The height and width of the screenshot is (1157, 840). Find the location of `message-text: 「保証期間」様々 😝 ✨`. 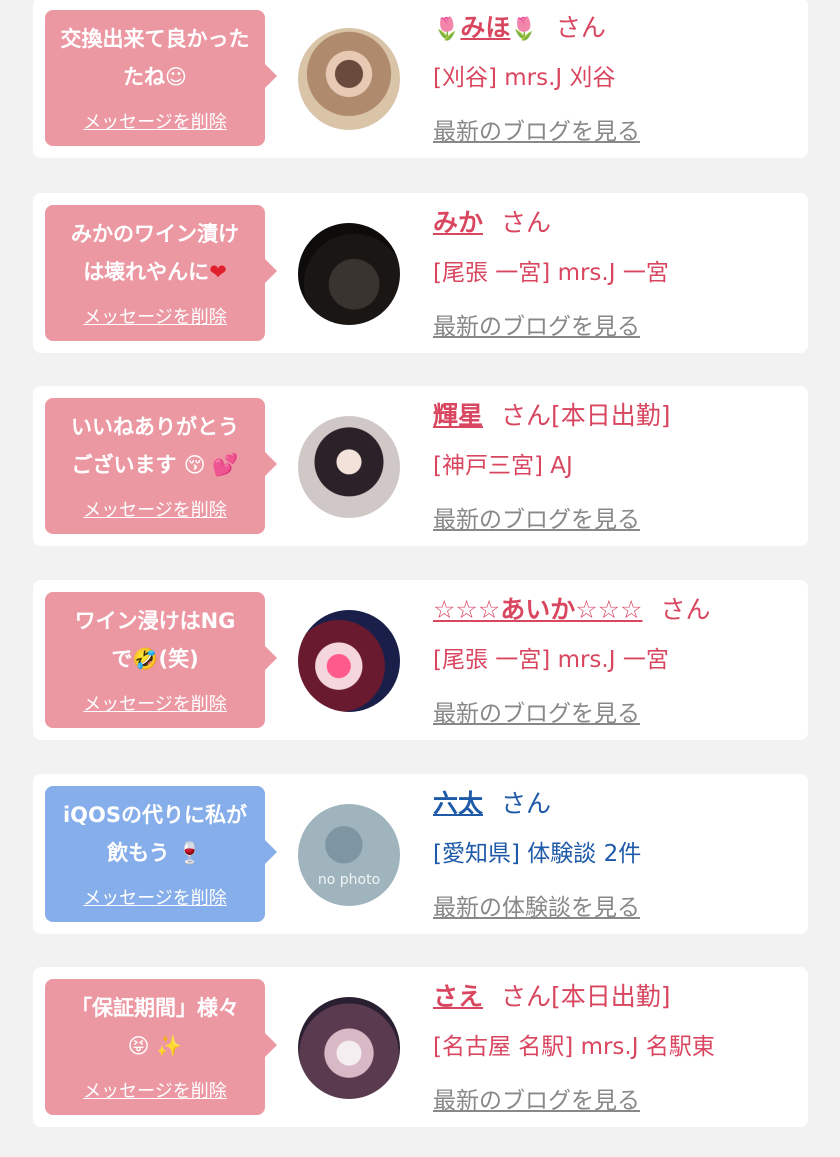

message-text: 「保証期間」様々 😝 ✨ is located at coordinates (155, 1027).